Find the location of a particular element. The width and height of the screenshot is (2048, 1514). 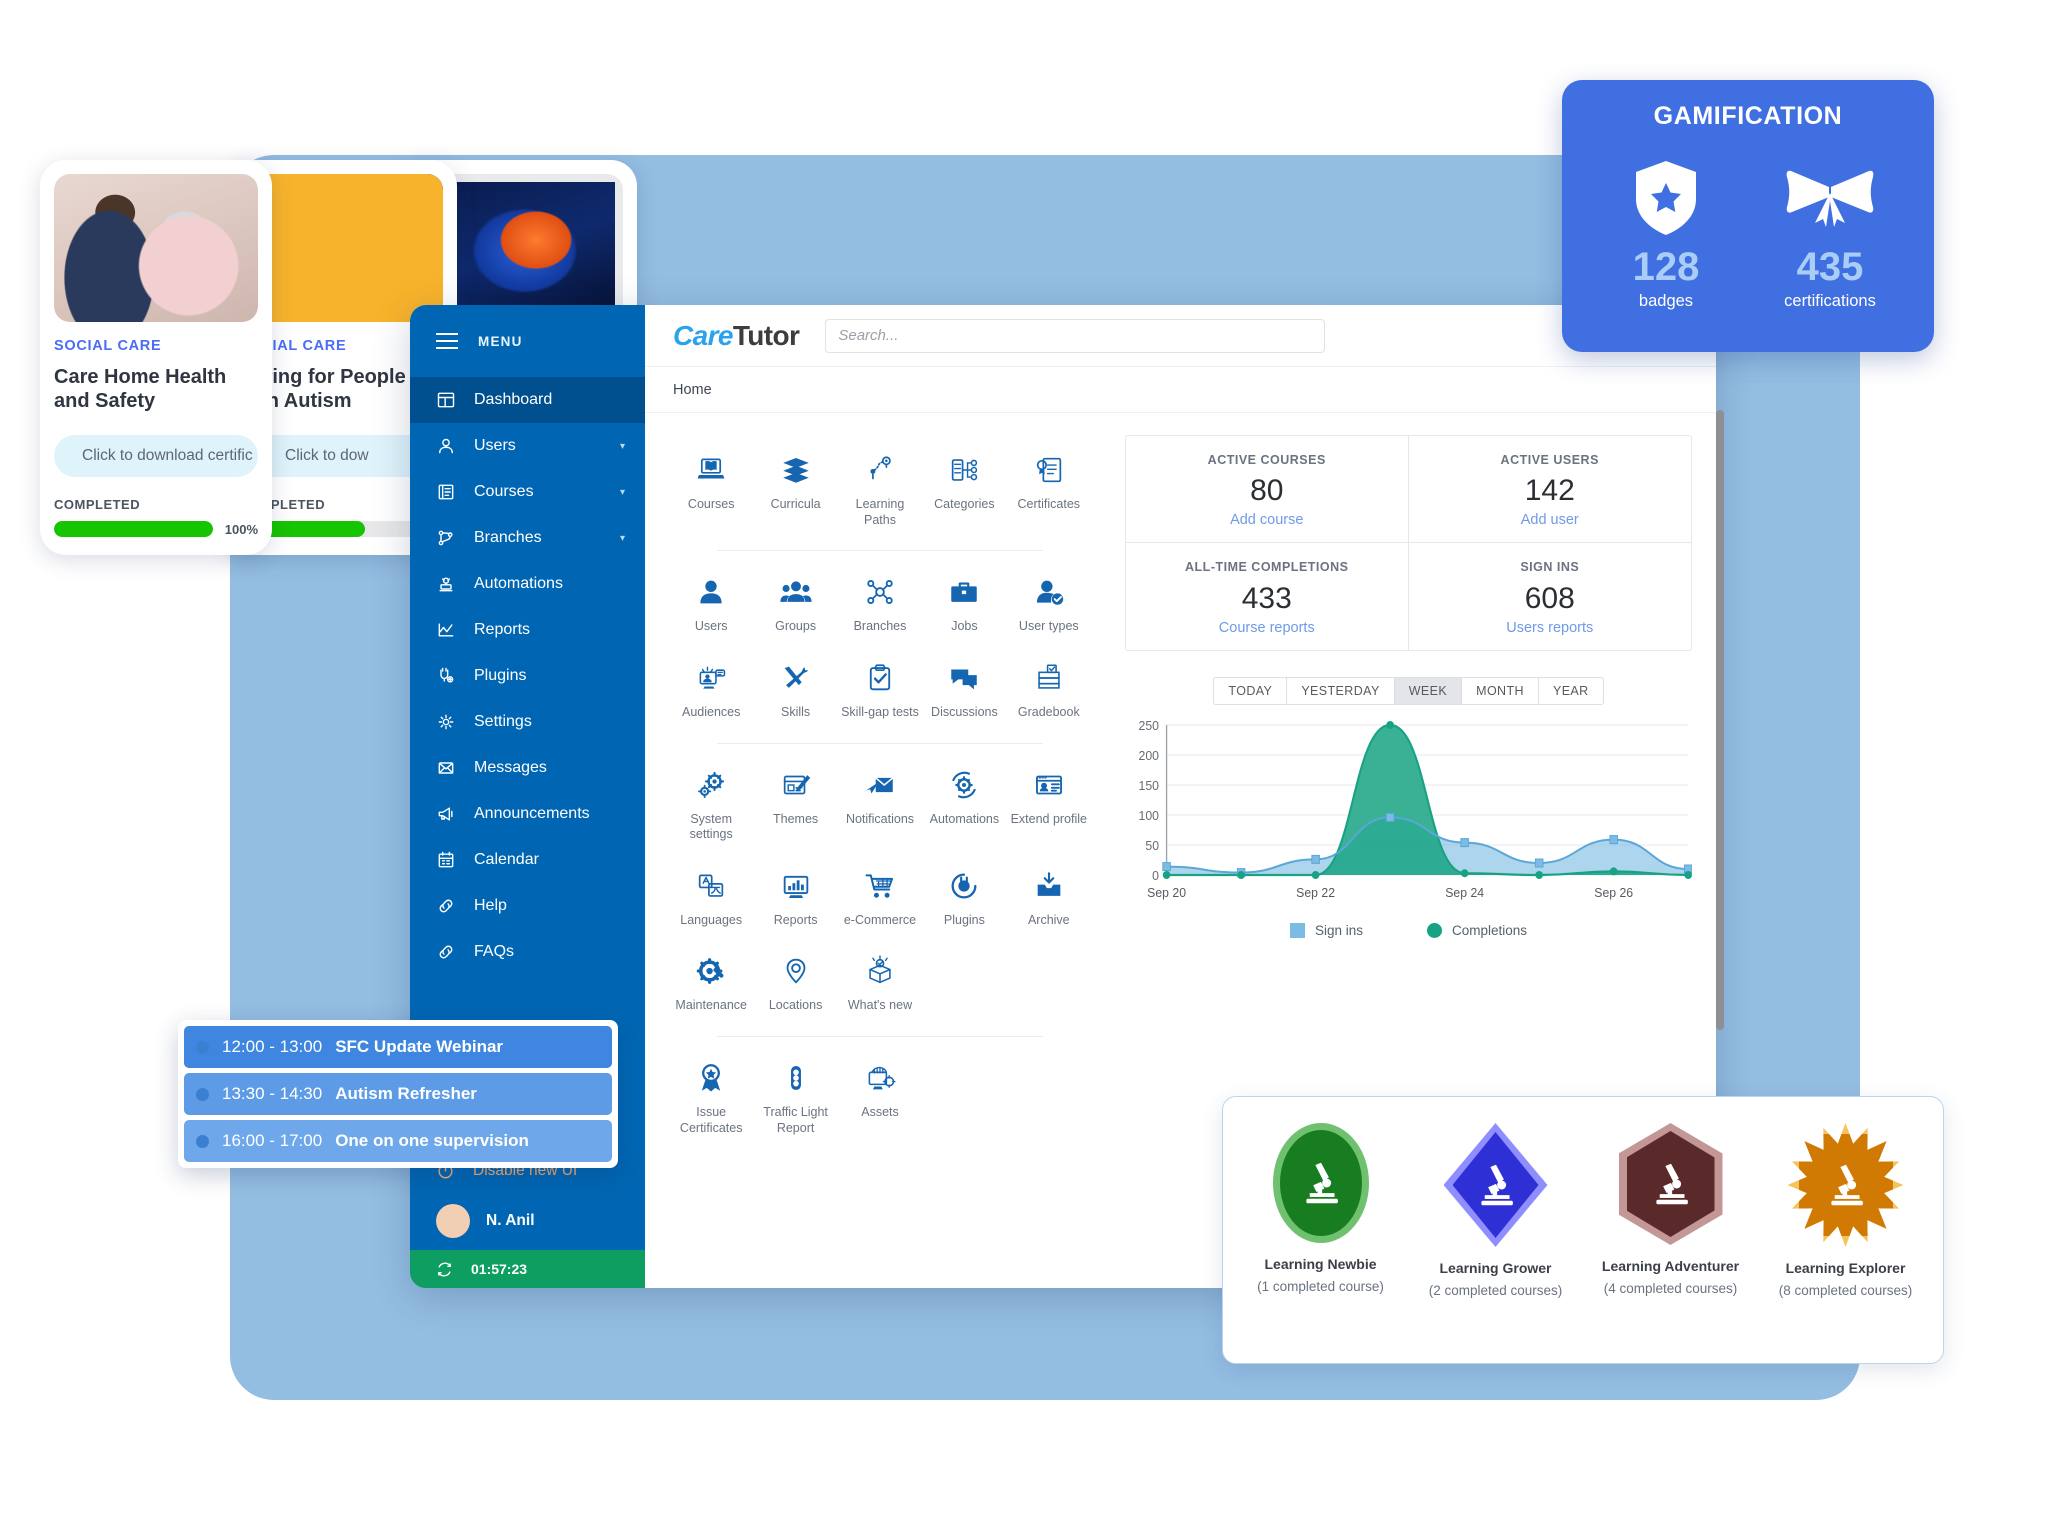

quick-link-label: User types is located at coordinates (1048, 626).